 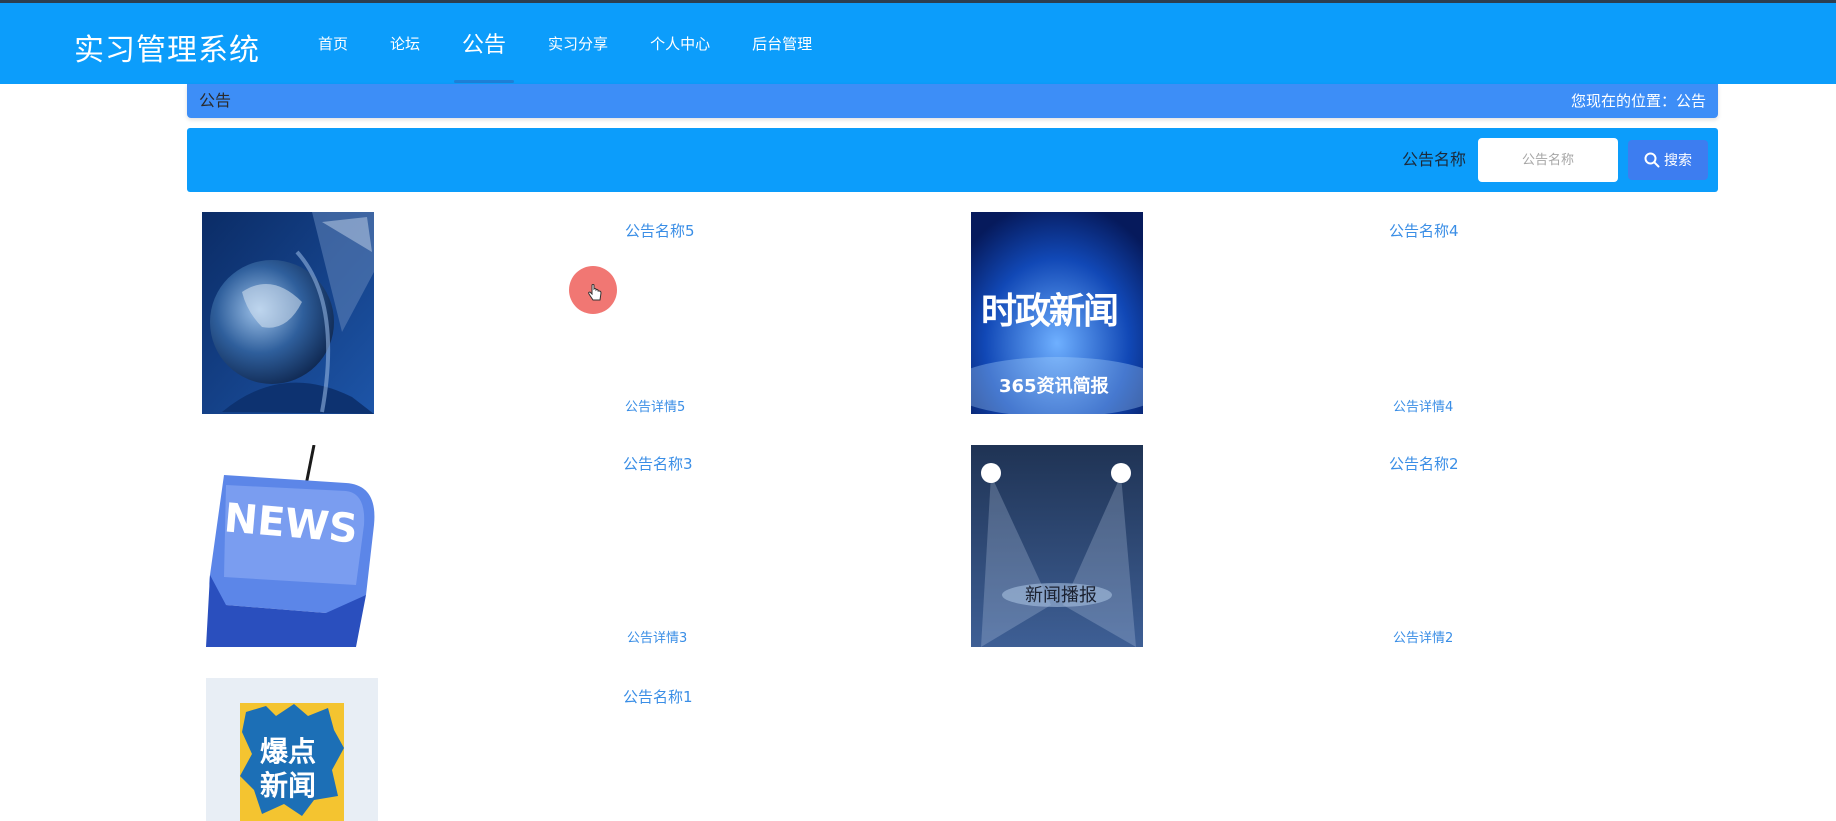 I want to click on search-button: 搜索, so click(x=1668, y=160).